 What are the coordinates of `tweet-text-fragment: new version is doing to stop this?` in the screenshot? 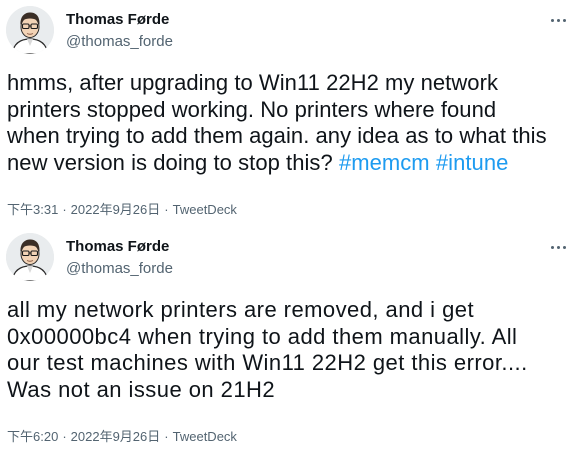 It's located at (173, 162).